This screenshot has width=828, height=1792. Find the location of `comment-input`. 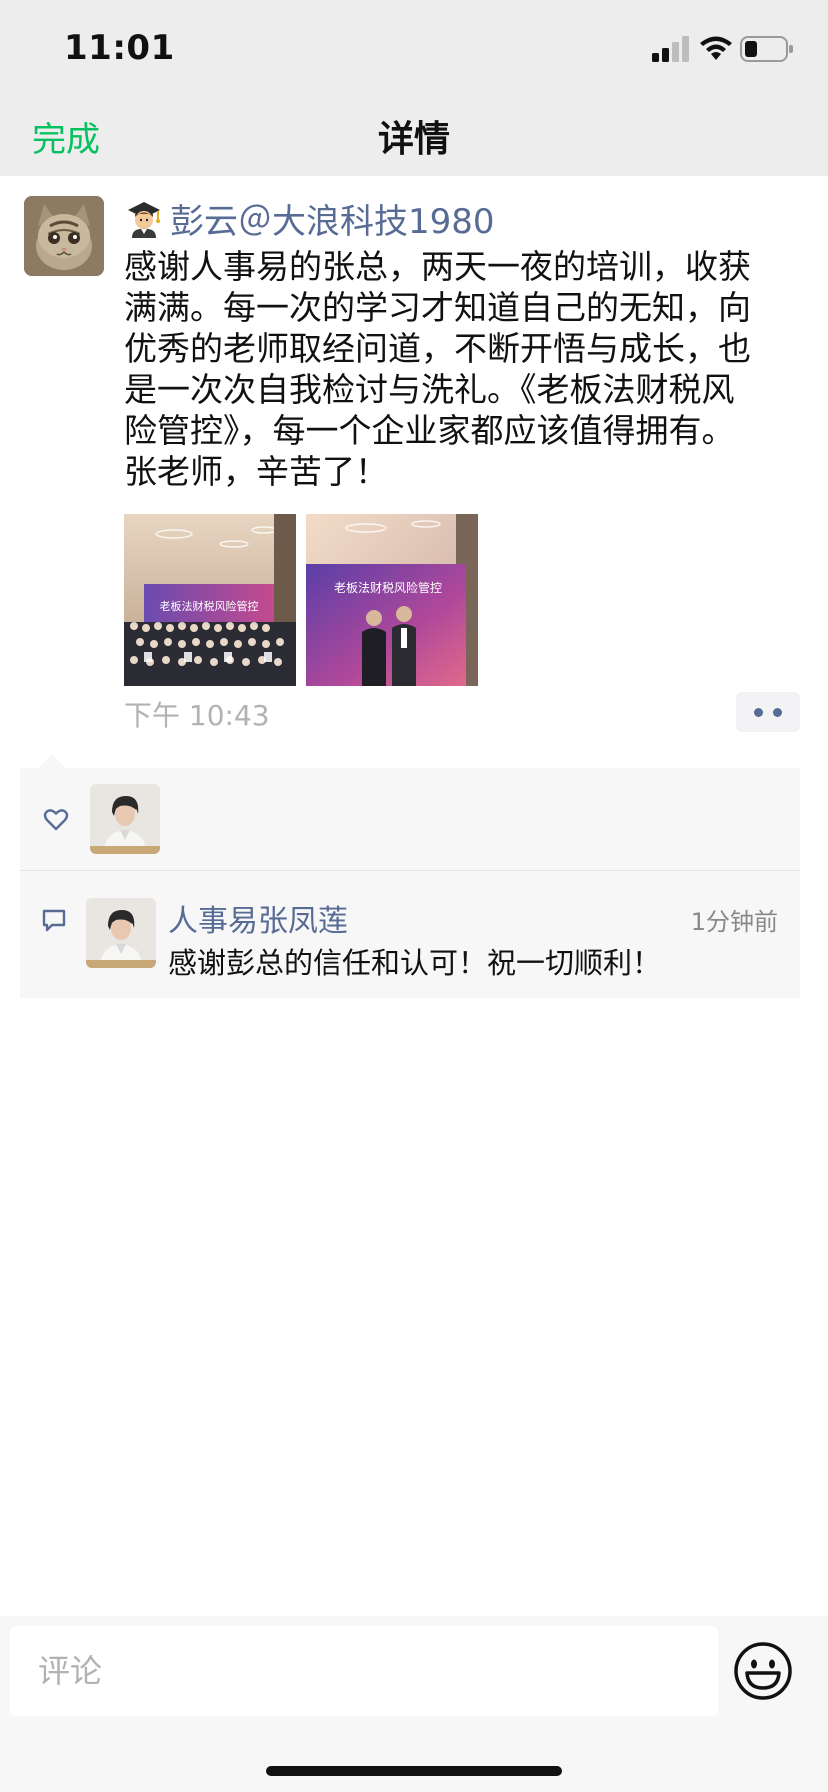

comment-input is located at coordinates (364, 1671).